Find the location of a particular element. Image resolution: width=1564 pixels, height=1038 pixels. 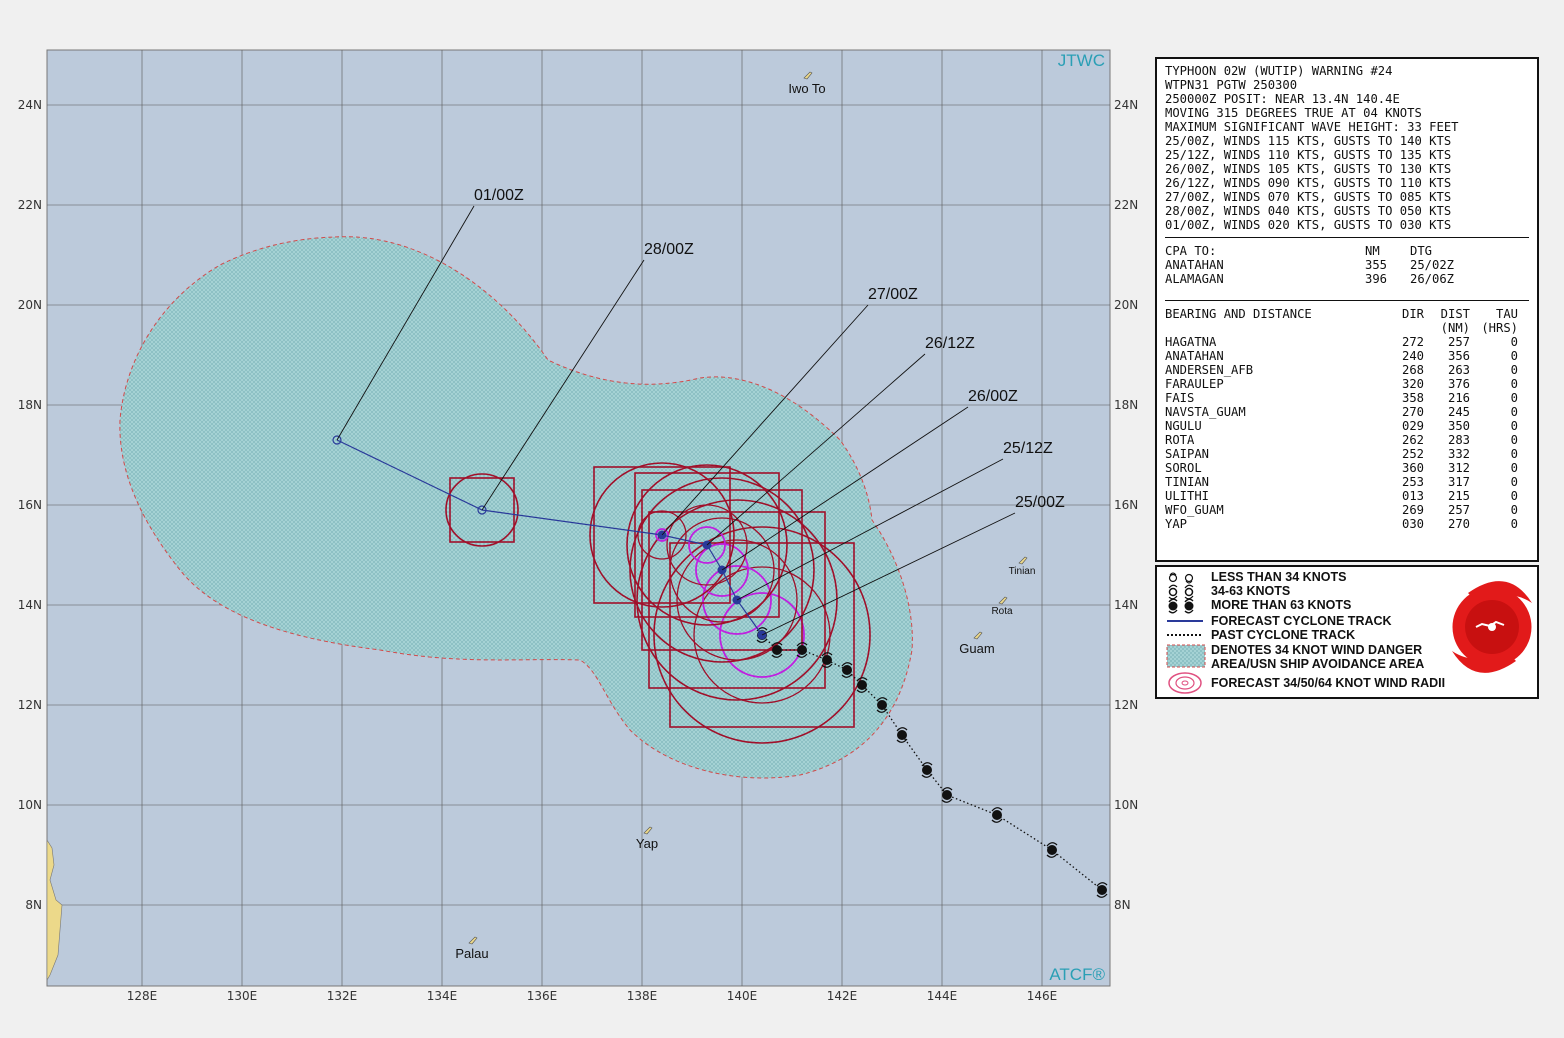

lon-label: 142E is located at coordinates (842, 996).